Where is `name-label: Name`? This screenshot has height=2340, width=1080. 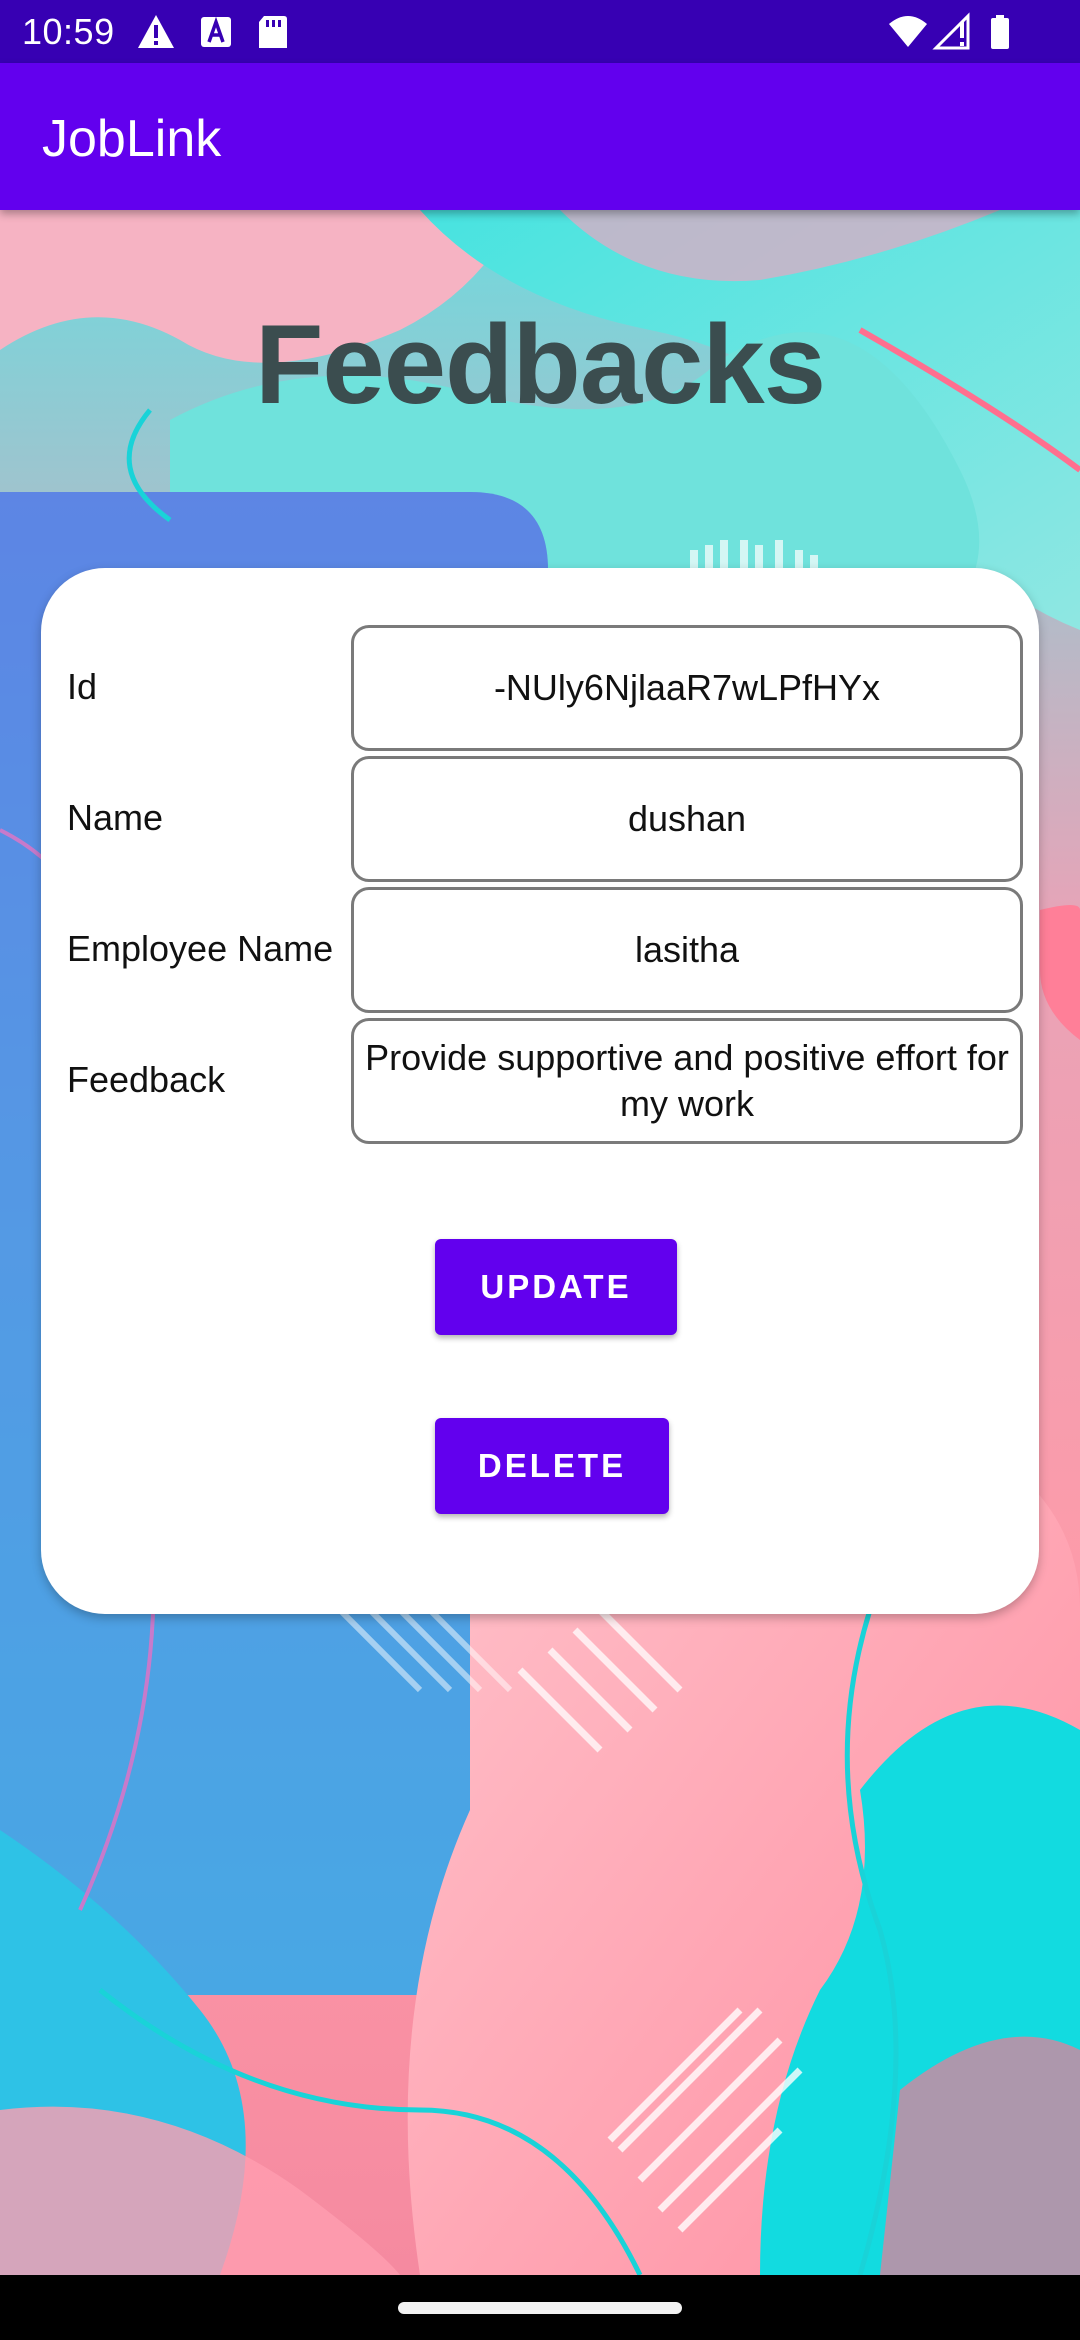
name-label: Name is located at coordinates (115, 817).